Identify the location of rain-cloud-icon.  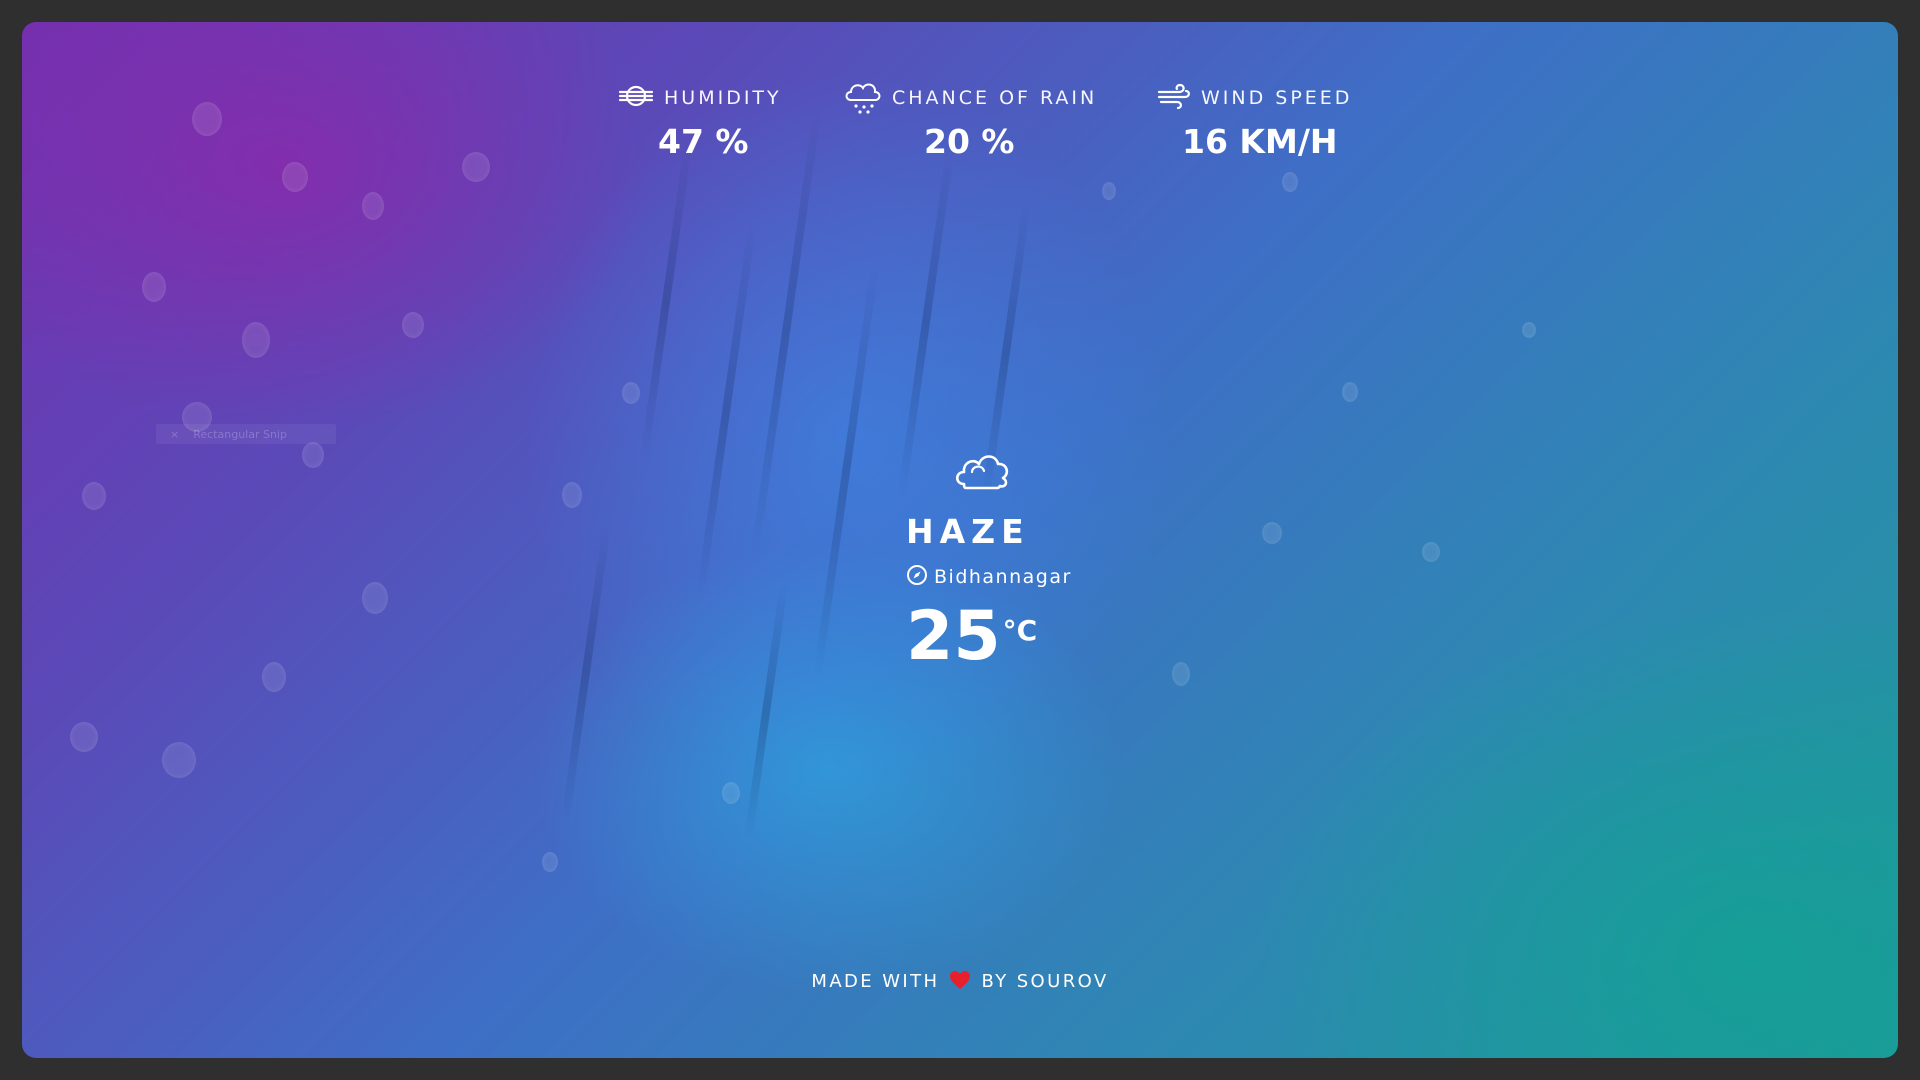
(862, 98).